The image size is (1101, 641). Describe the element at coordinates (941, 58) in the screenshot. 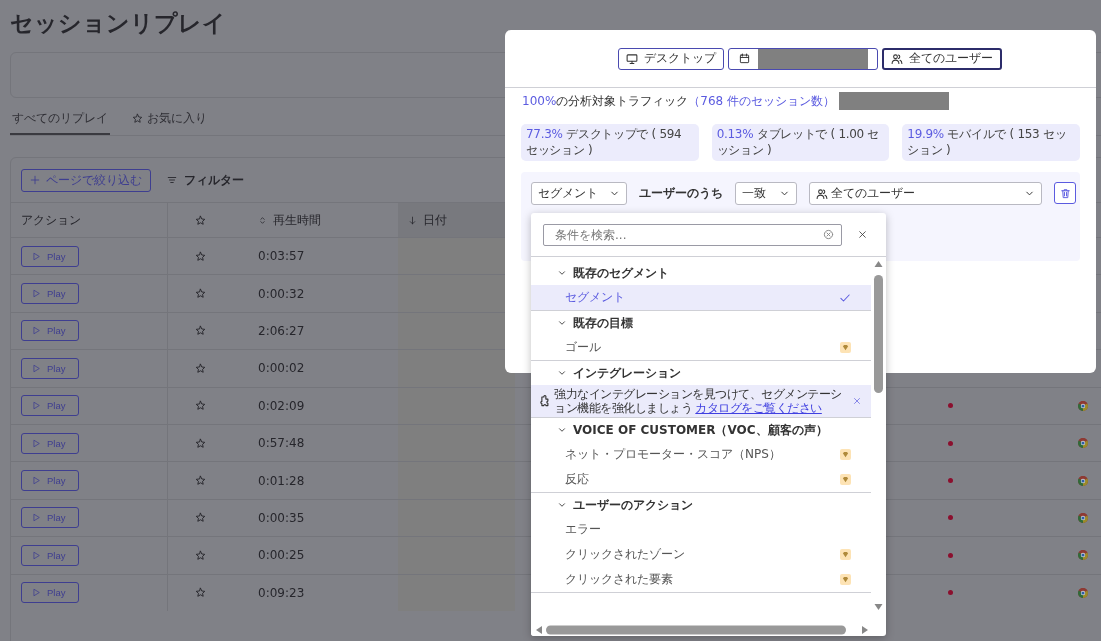

I see `users-button: 全てのユーザー` at that location.